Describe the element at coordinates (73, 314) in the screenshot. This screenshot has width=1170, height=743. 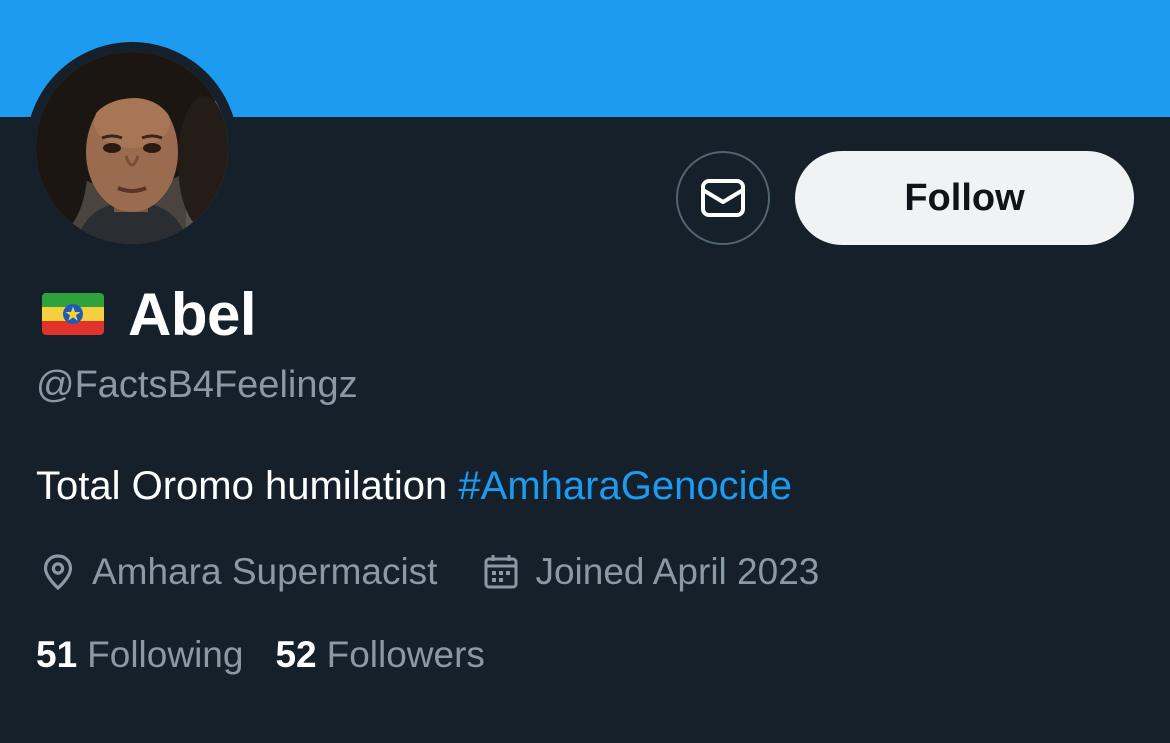
I see `ethiopia-flag-icon` at that location.